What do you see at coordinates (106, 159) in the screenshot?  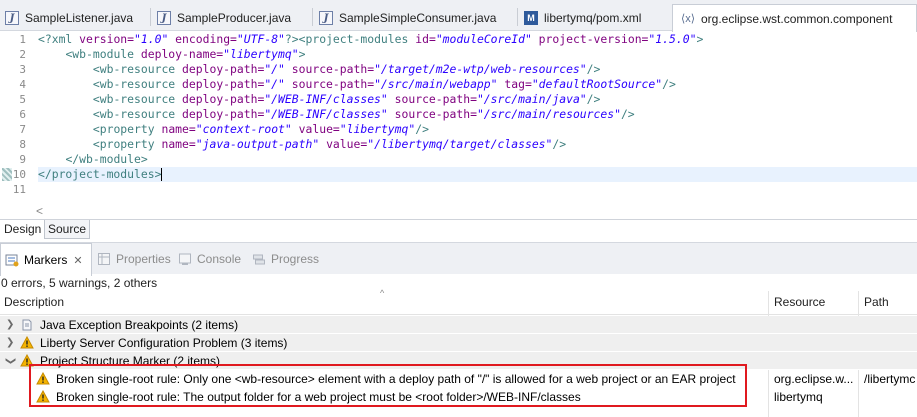 I see `code-line: </wb-module>` at bounding box center [106, 159].